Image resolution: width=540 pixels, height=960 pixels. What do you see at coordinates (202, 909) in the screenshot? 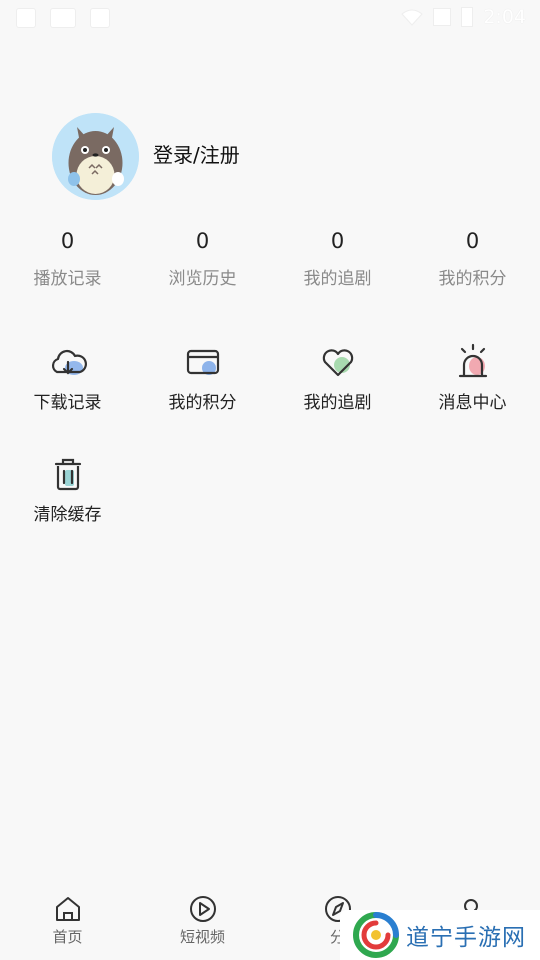
I see `play-circle-icon` at bounding box center [202, 909].